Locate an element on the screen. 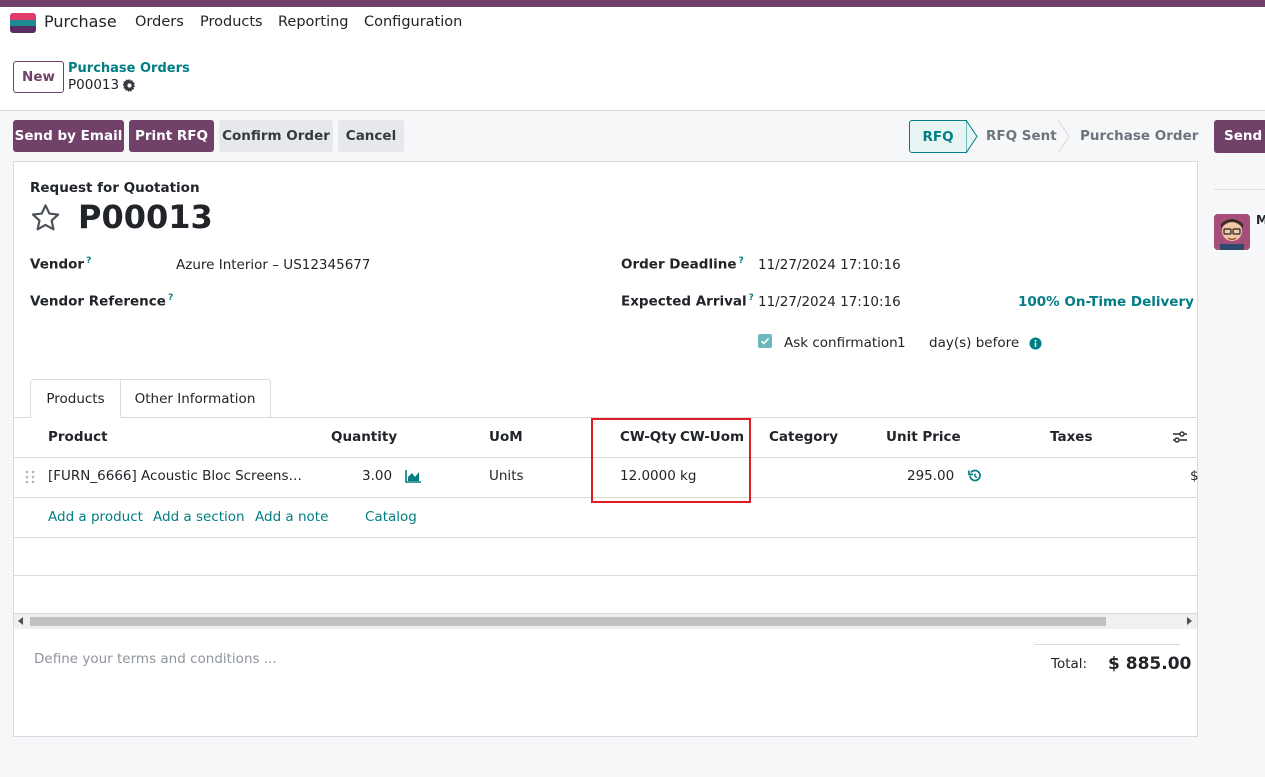  send-message-button: Send m is located at coordinates (1239, 136).